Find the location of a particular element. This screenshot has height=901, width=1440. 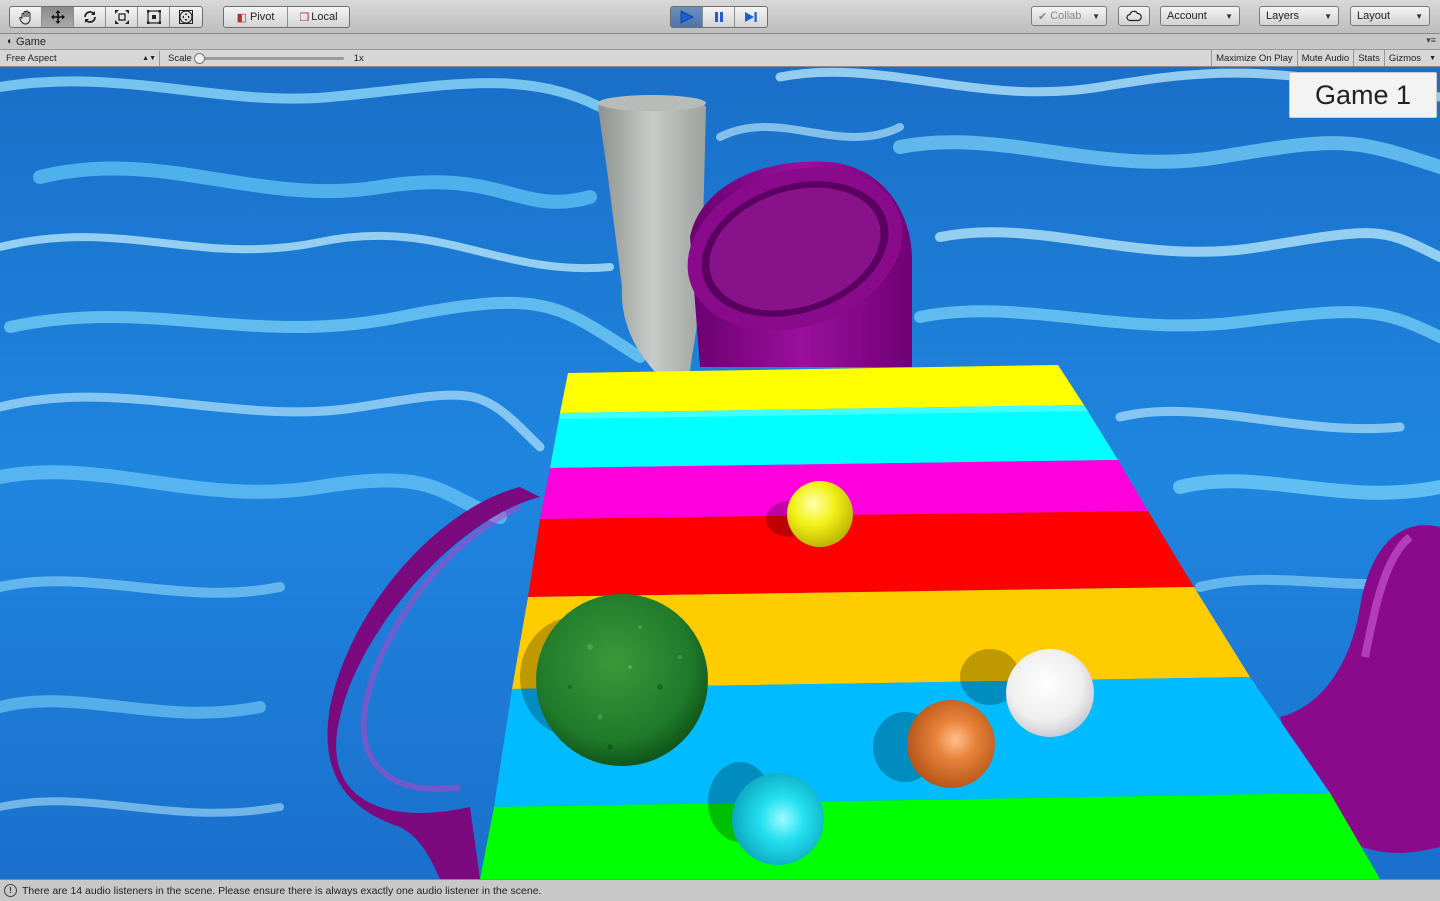

white-ball is located at coordinates (1050, 693).